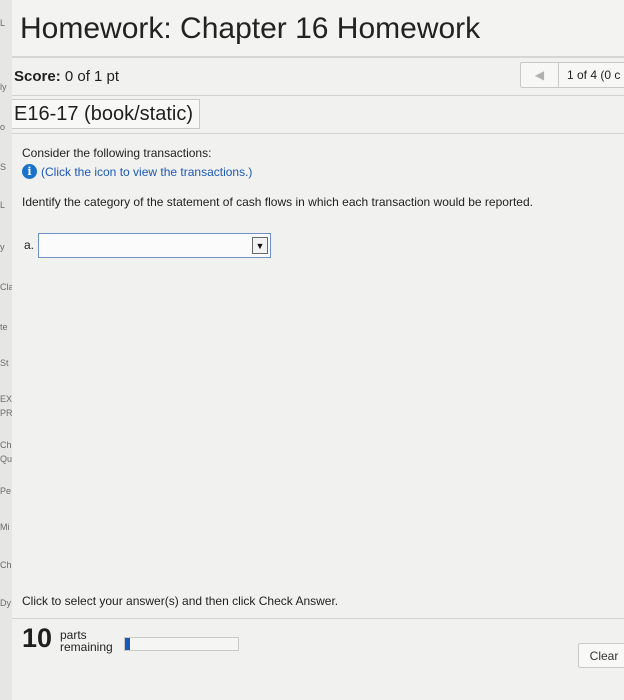 This screenshot has height=700, width=624. Describe the element at coordinates (6, 399) in the screenshot. I see `sidebar-fragment: EX` at that location.